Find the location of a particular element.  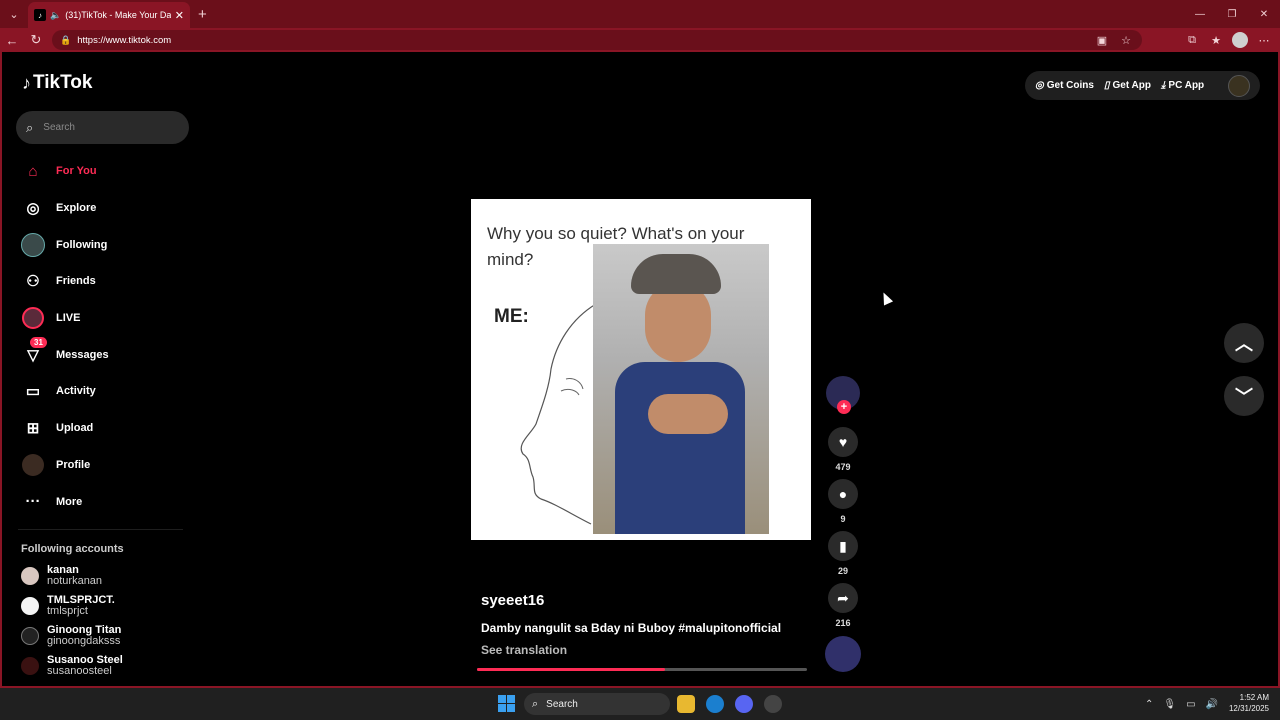

edge-browser-icon is located at coordinates (715, 704).